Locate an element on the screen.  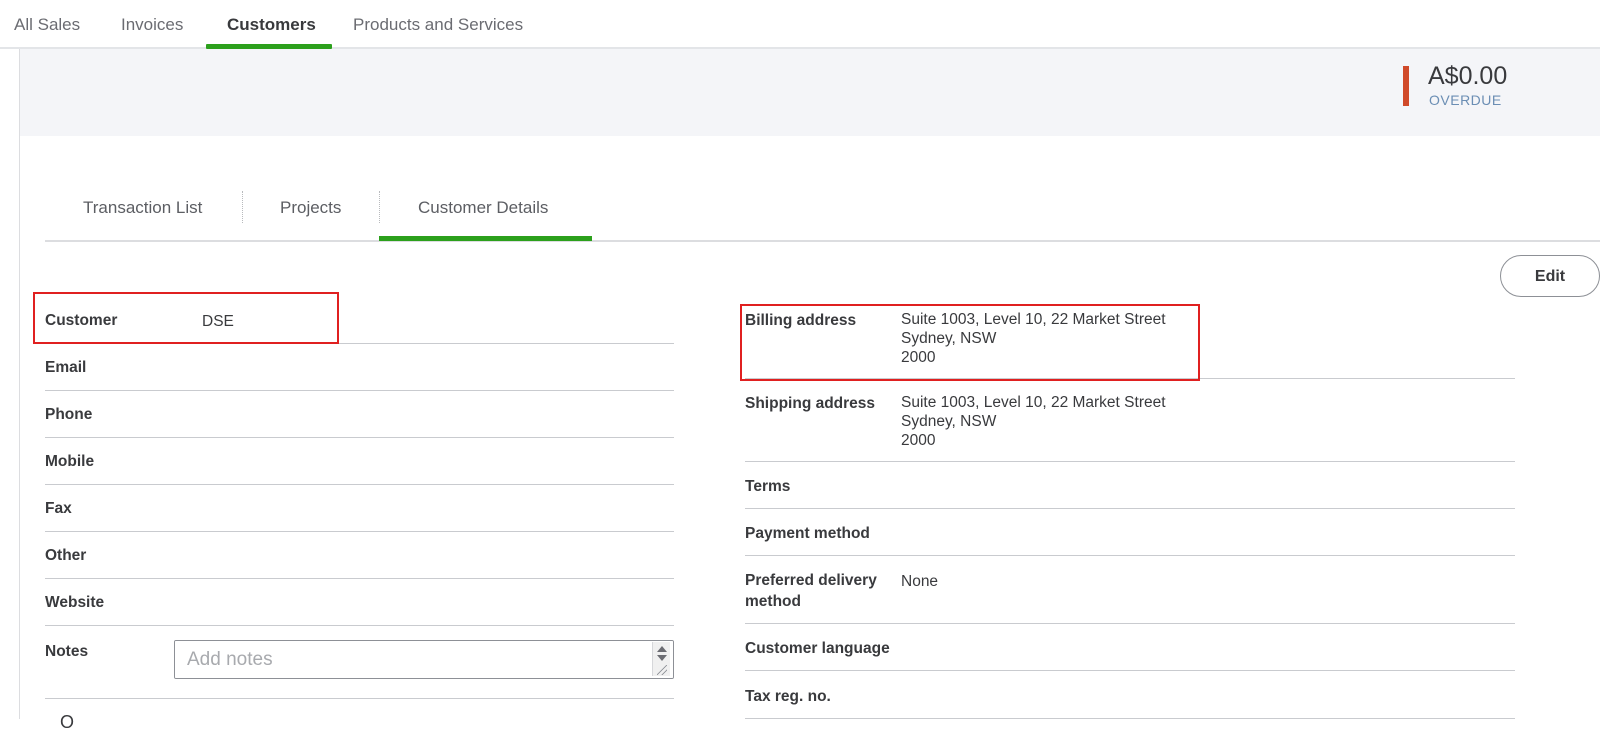
chevron-up-icon is located at coordinates (662, 649).